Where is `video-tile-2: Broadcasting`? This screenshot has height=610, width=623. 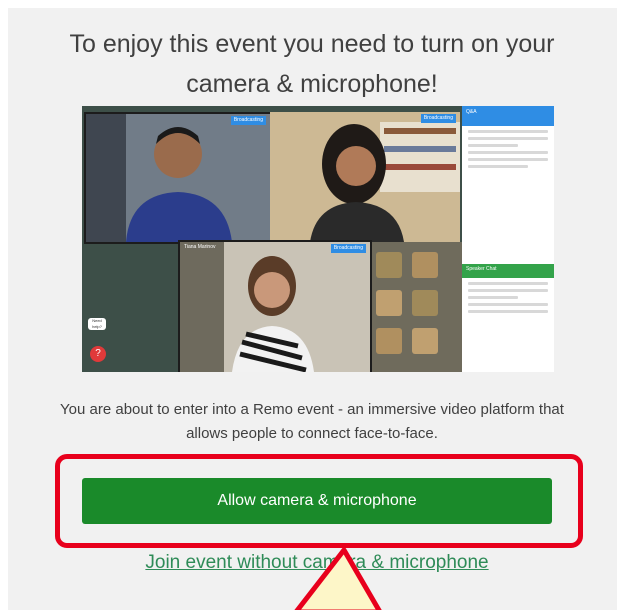 video-tile-2: Broadcasting is located at coordinates (365, 177).